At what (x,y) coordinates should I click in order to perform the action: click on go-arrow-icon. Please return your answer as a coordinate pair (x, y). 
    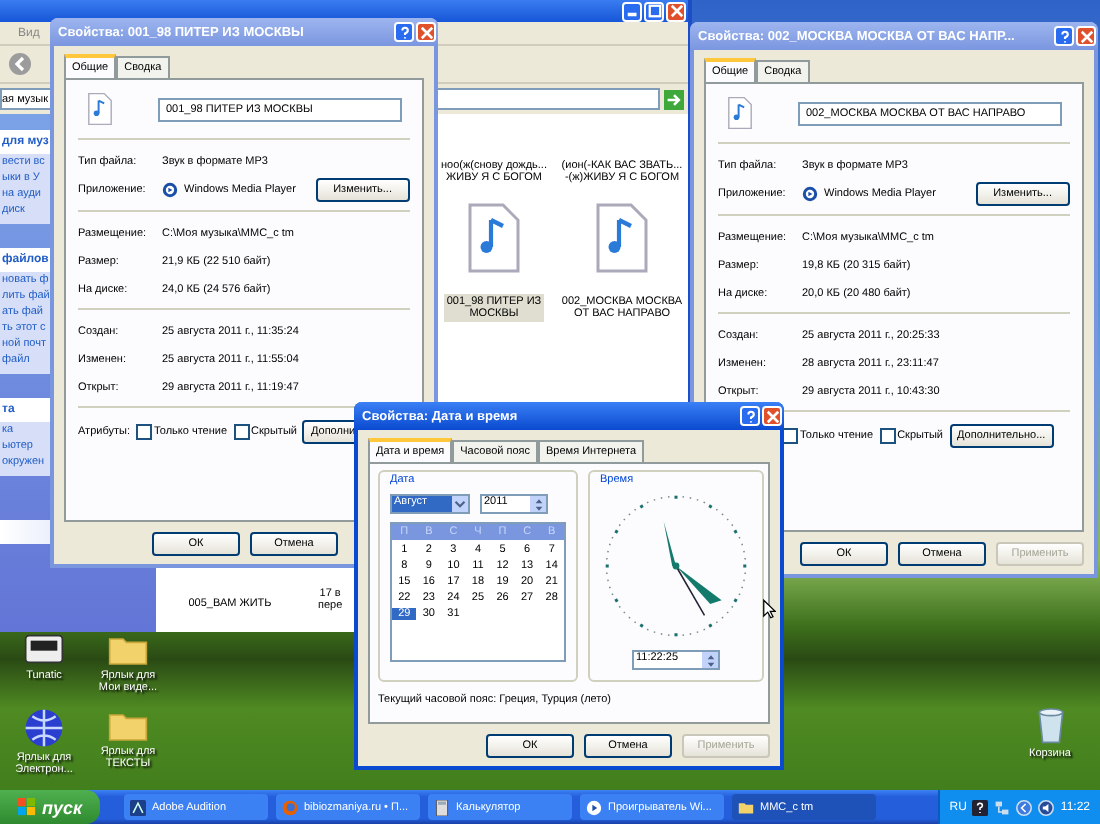
    Looking at the image, I should click on (674, 99).